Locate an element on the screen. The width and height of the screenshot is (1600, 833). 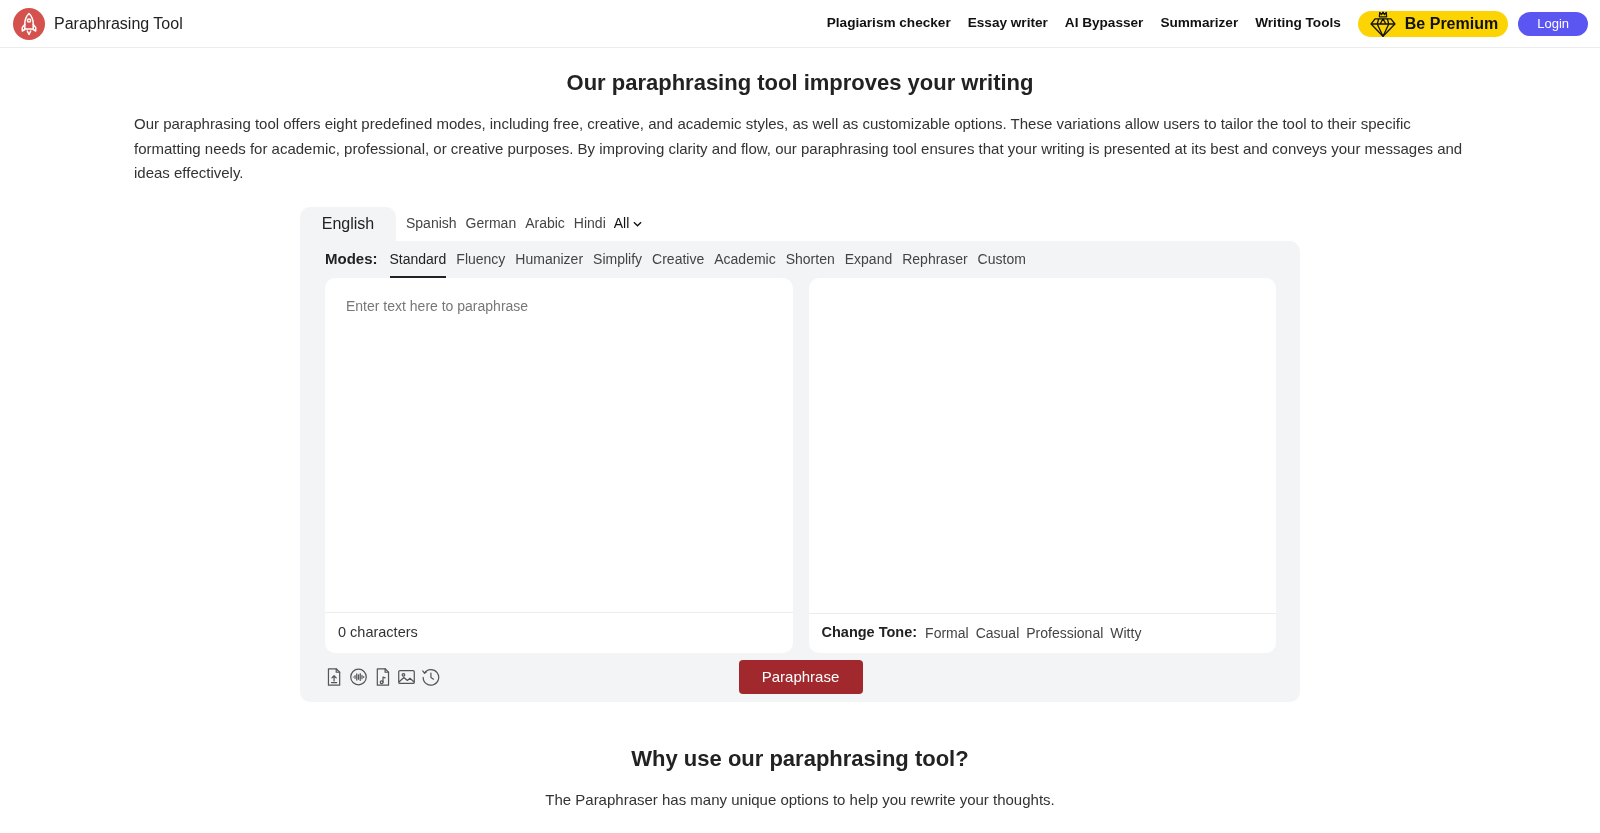
language-tab: Hindi is located at coordinates (589, 223).